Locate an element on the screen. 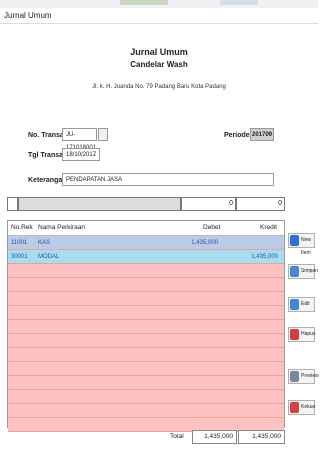  periode-field: 201709 is located at coordinates (262, 134).